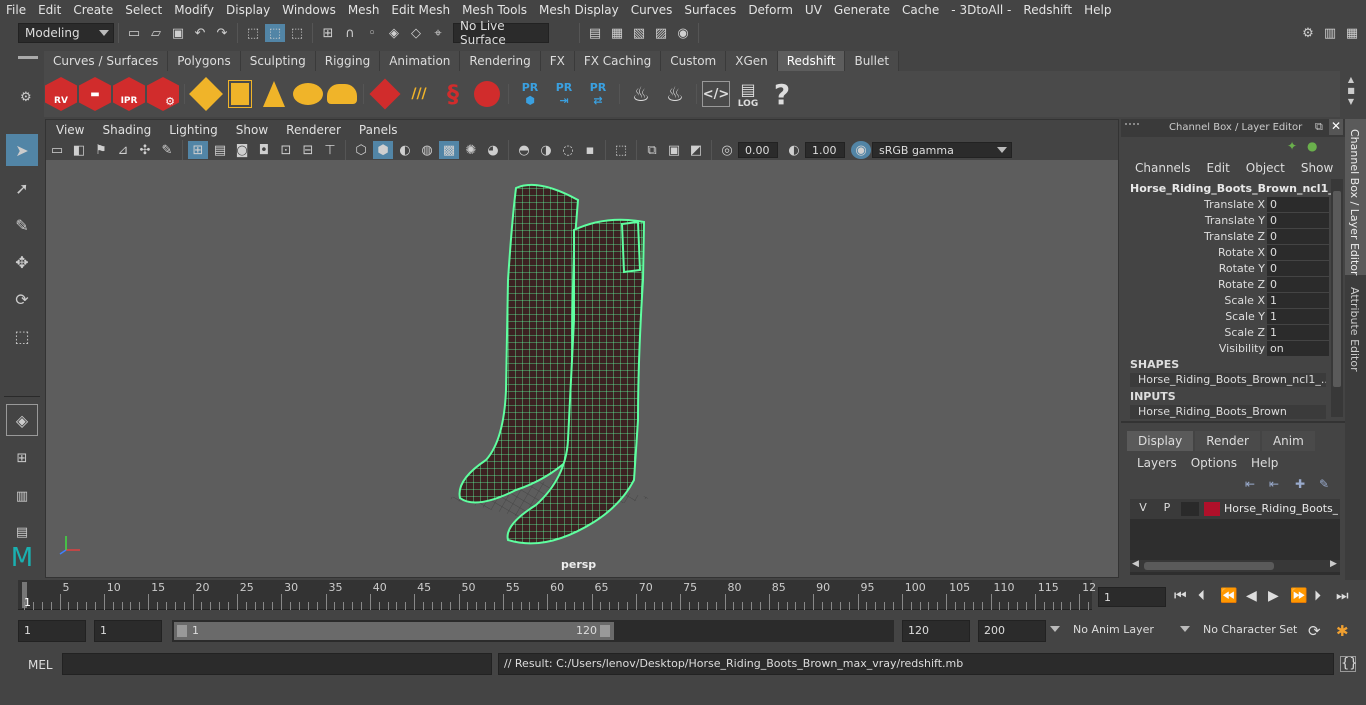 This screenshot has width=1366, height=705. I want to click on channel-row: Visibility on, so click(1233, 349).